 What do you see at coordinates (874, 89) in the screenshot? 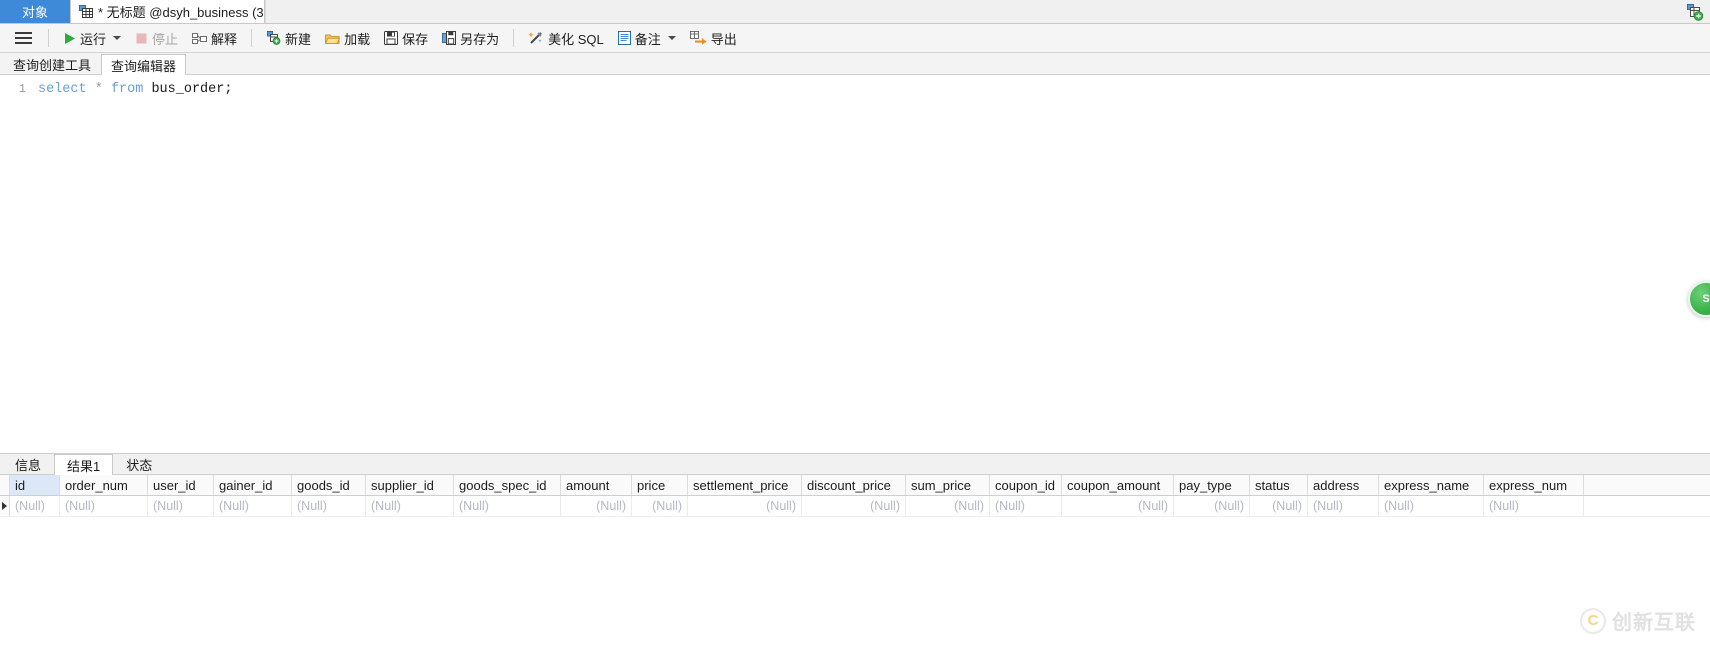
I see `sql-code-line: select * from bus_order;` at bounding box center [874, 89].